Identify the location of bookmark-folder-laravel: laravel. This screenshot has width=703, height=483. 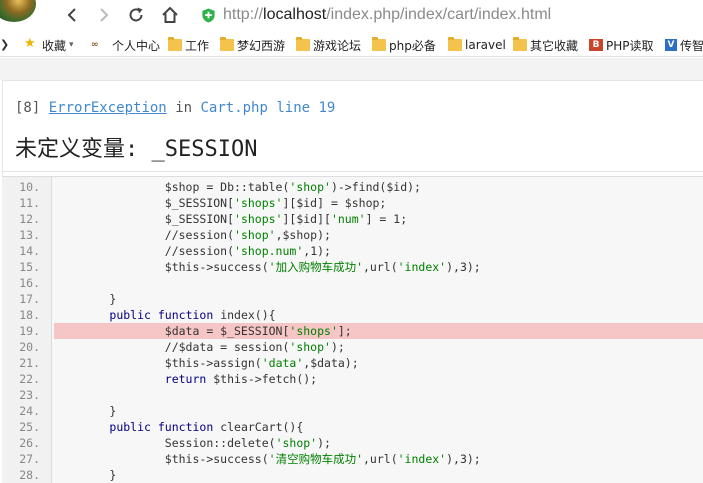
(477, 45).